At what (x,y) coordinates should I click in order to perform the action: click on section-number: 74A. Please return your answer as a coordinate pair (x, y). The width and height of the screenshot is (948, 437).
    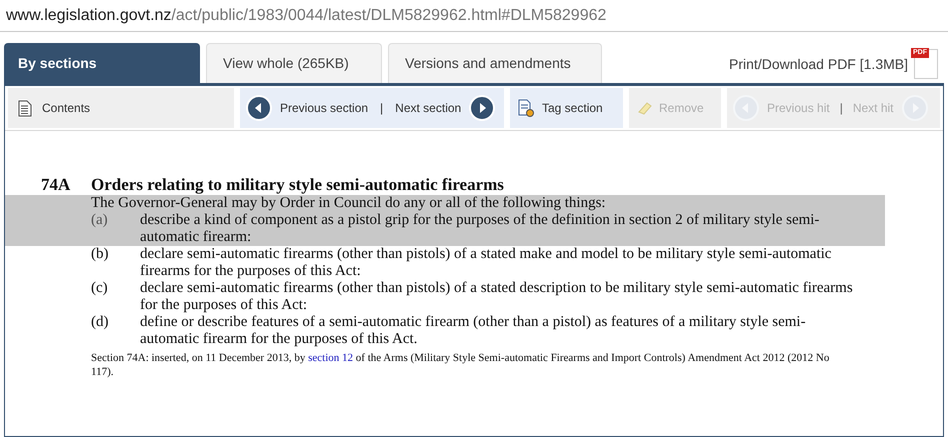
    Looking at the image, I should click on (56, 185).